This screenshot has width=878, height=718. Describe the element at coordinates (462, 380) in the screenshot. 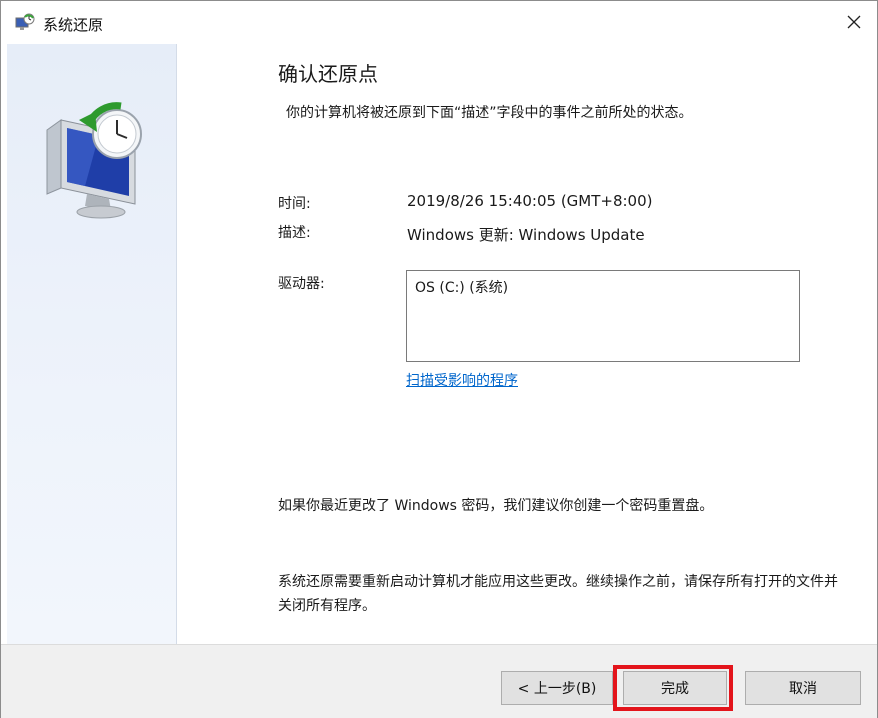

I see `scan-affected-programs-link: 扫描受影响的程序` at that location.